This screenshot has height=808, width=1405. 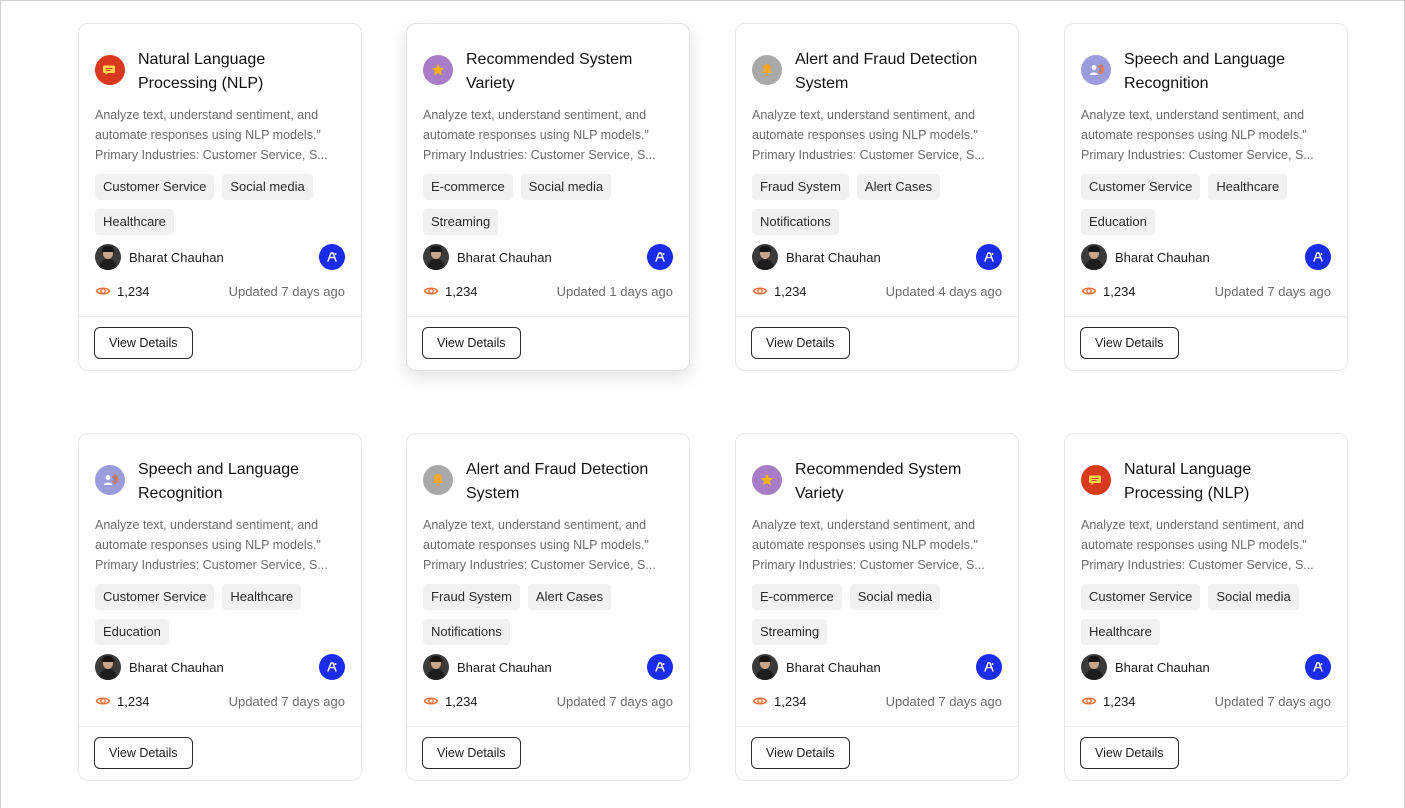 What do you see at coordinates (461, 222) in the screenshot?
I see `tag-chip: Streaming` at bounding box center [461, 222].